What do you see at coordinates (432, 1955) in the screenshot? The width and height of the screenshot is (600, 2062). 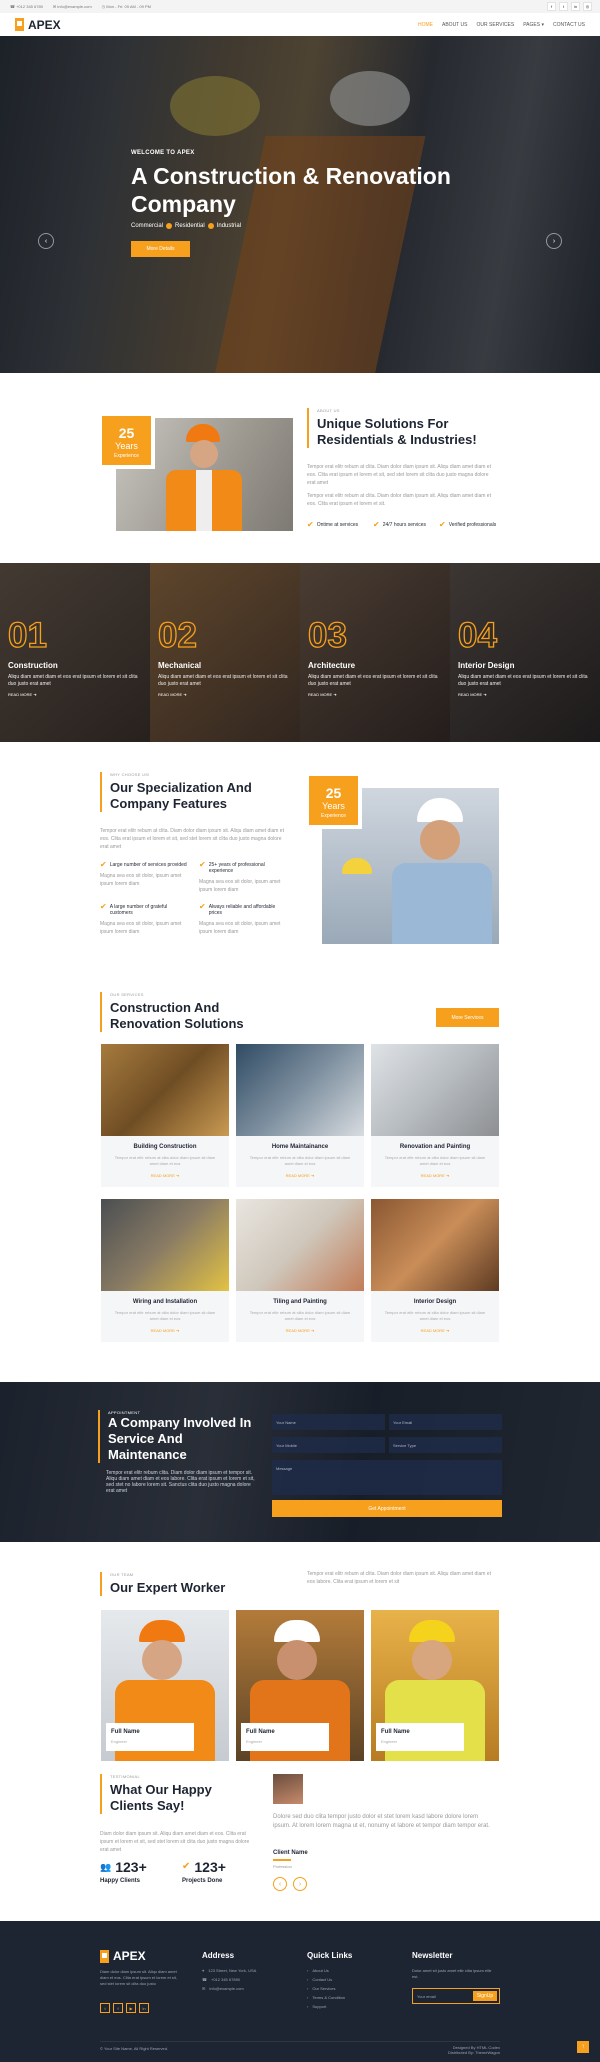 I see `newsletter-heading: Newsletter` at bounding box center [432, 1955].